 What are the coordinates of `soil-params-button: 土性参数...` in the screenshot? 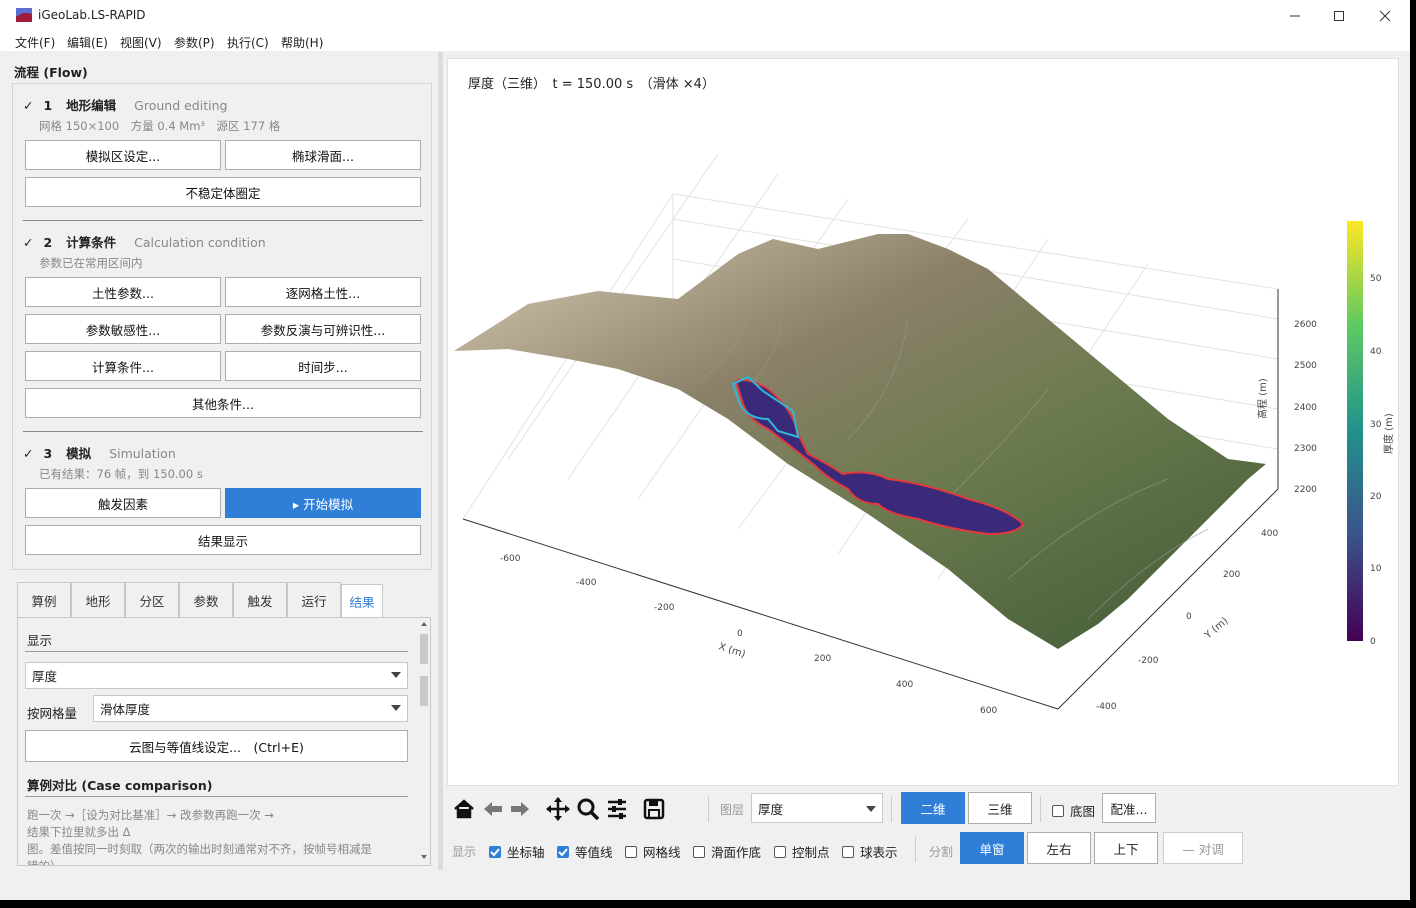 It's located at (123, 292).